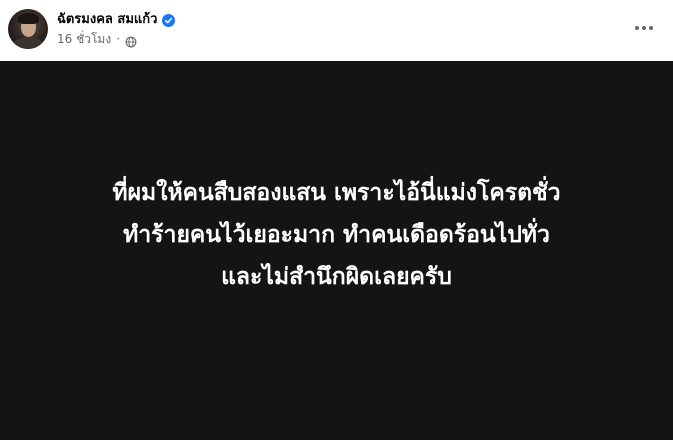 Image resolution: width=673 pixels, height=440 pixels. Describe the element at coordinates (107, 18) in the screenshot. I see `author-name-link: ฉัตรมงคล สมแก้ว` at that location.